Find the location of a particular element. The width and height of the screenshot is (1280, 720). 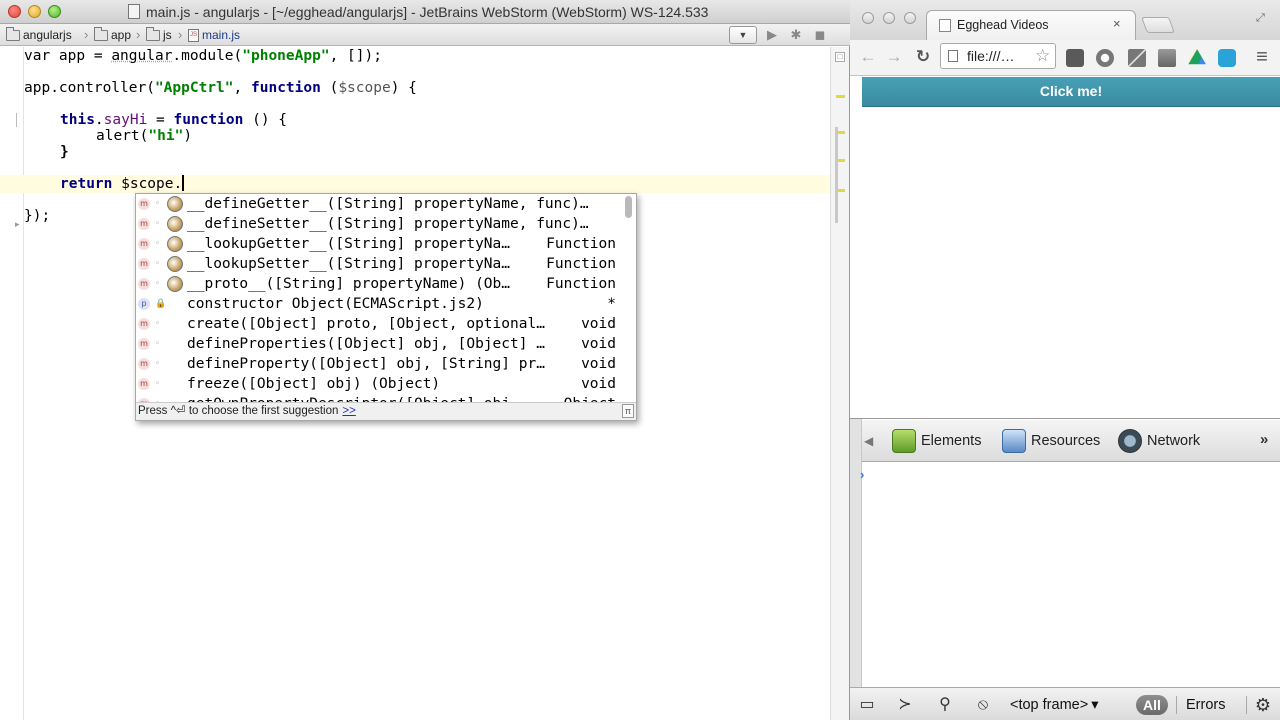

back-button: ← is located at coordinates (868, 57).